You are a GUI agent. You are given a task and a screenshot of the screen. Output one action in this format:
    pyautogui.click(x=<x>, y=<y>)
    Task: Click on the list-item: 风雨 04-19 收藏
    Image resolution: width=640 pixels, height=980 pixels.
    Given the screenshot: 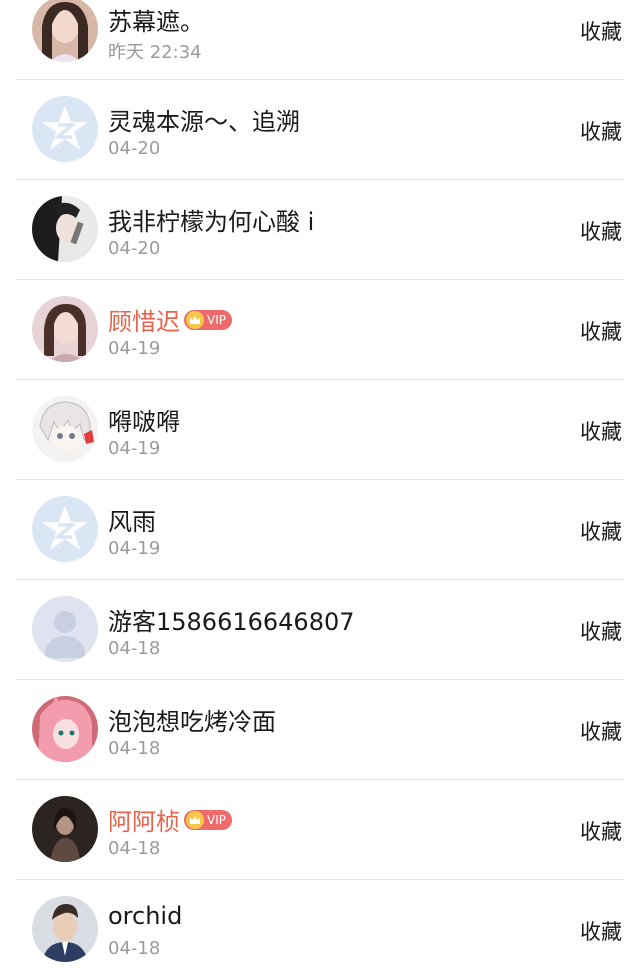 What is the action you would take?
    pyautogui.click(x=320, y=530)
    